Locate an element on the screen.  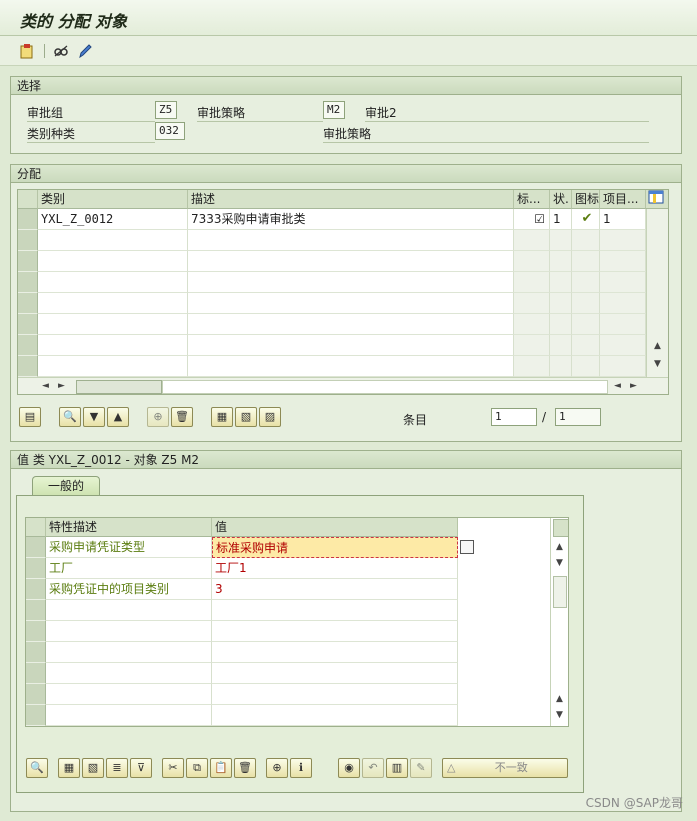
approval-strategy-field: M2 is located at coordinates (334, 110).